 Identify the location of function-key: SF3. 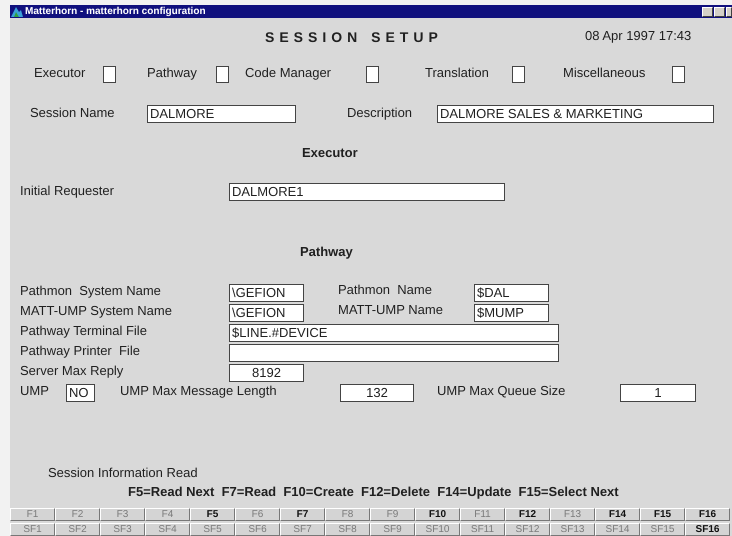
(122, 529).